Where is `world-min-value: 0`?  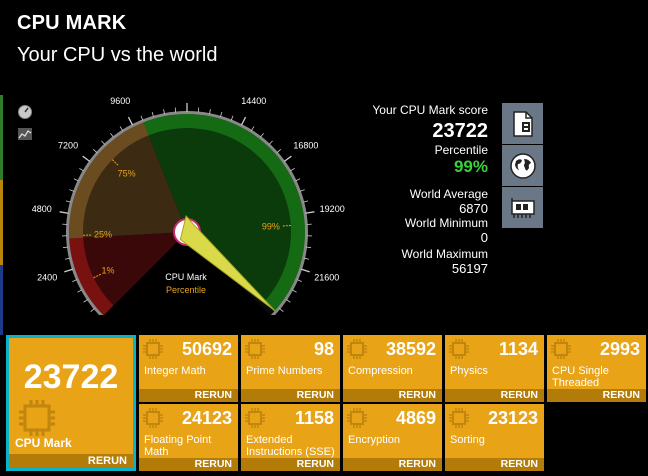
world-min-value: 0 is located at coordinates (484, 237).